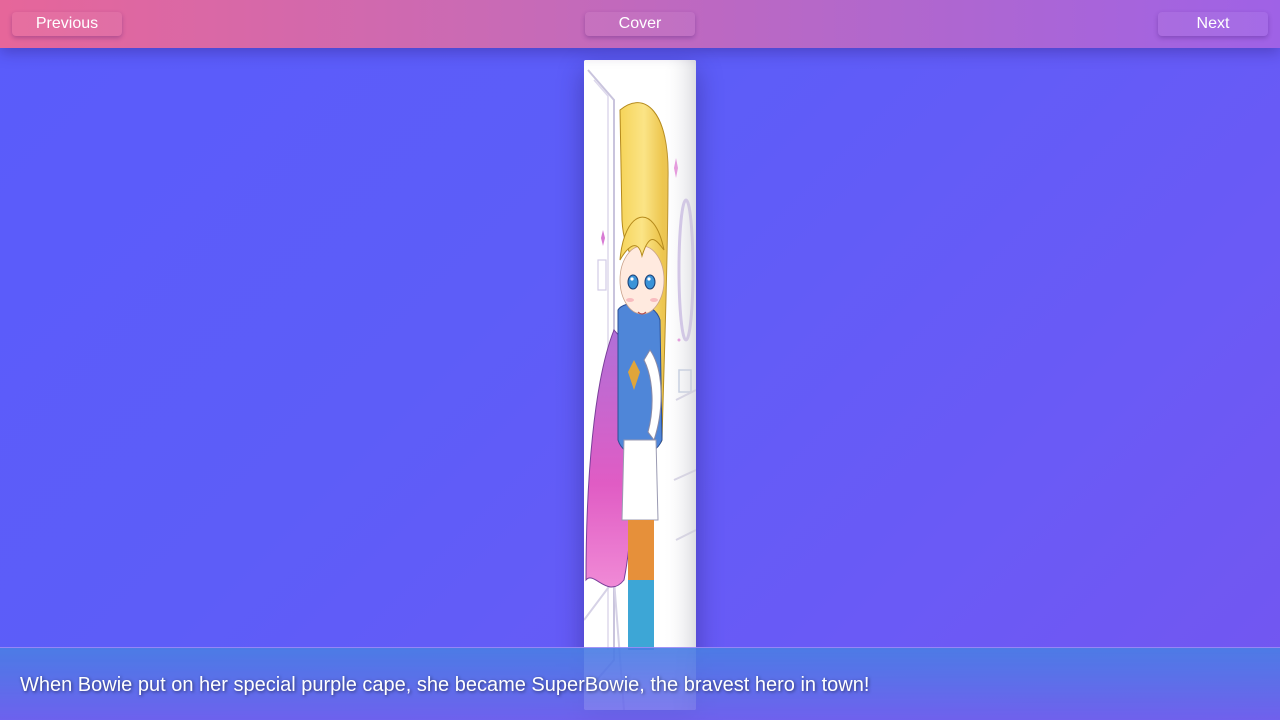 The width and height of the screenshot is (1280, 720). I want to click on top-nav-bar: Previous Cover Next, so click(640, 24).